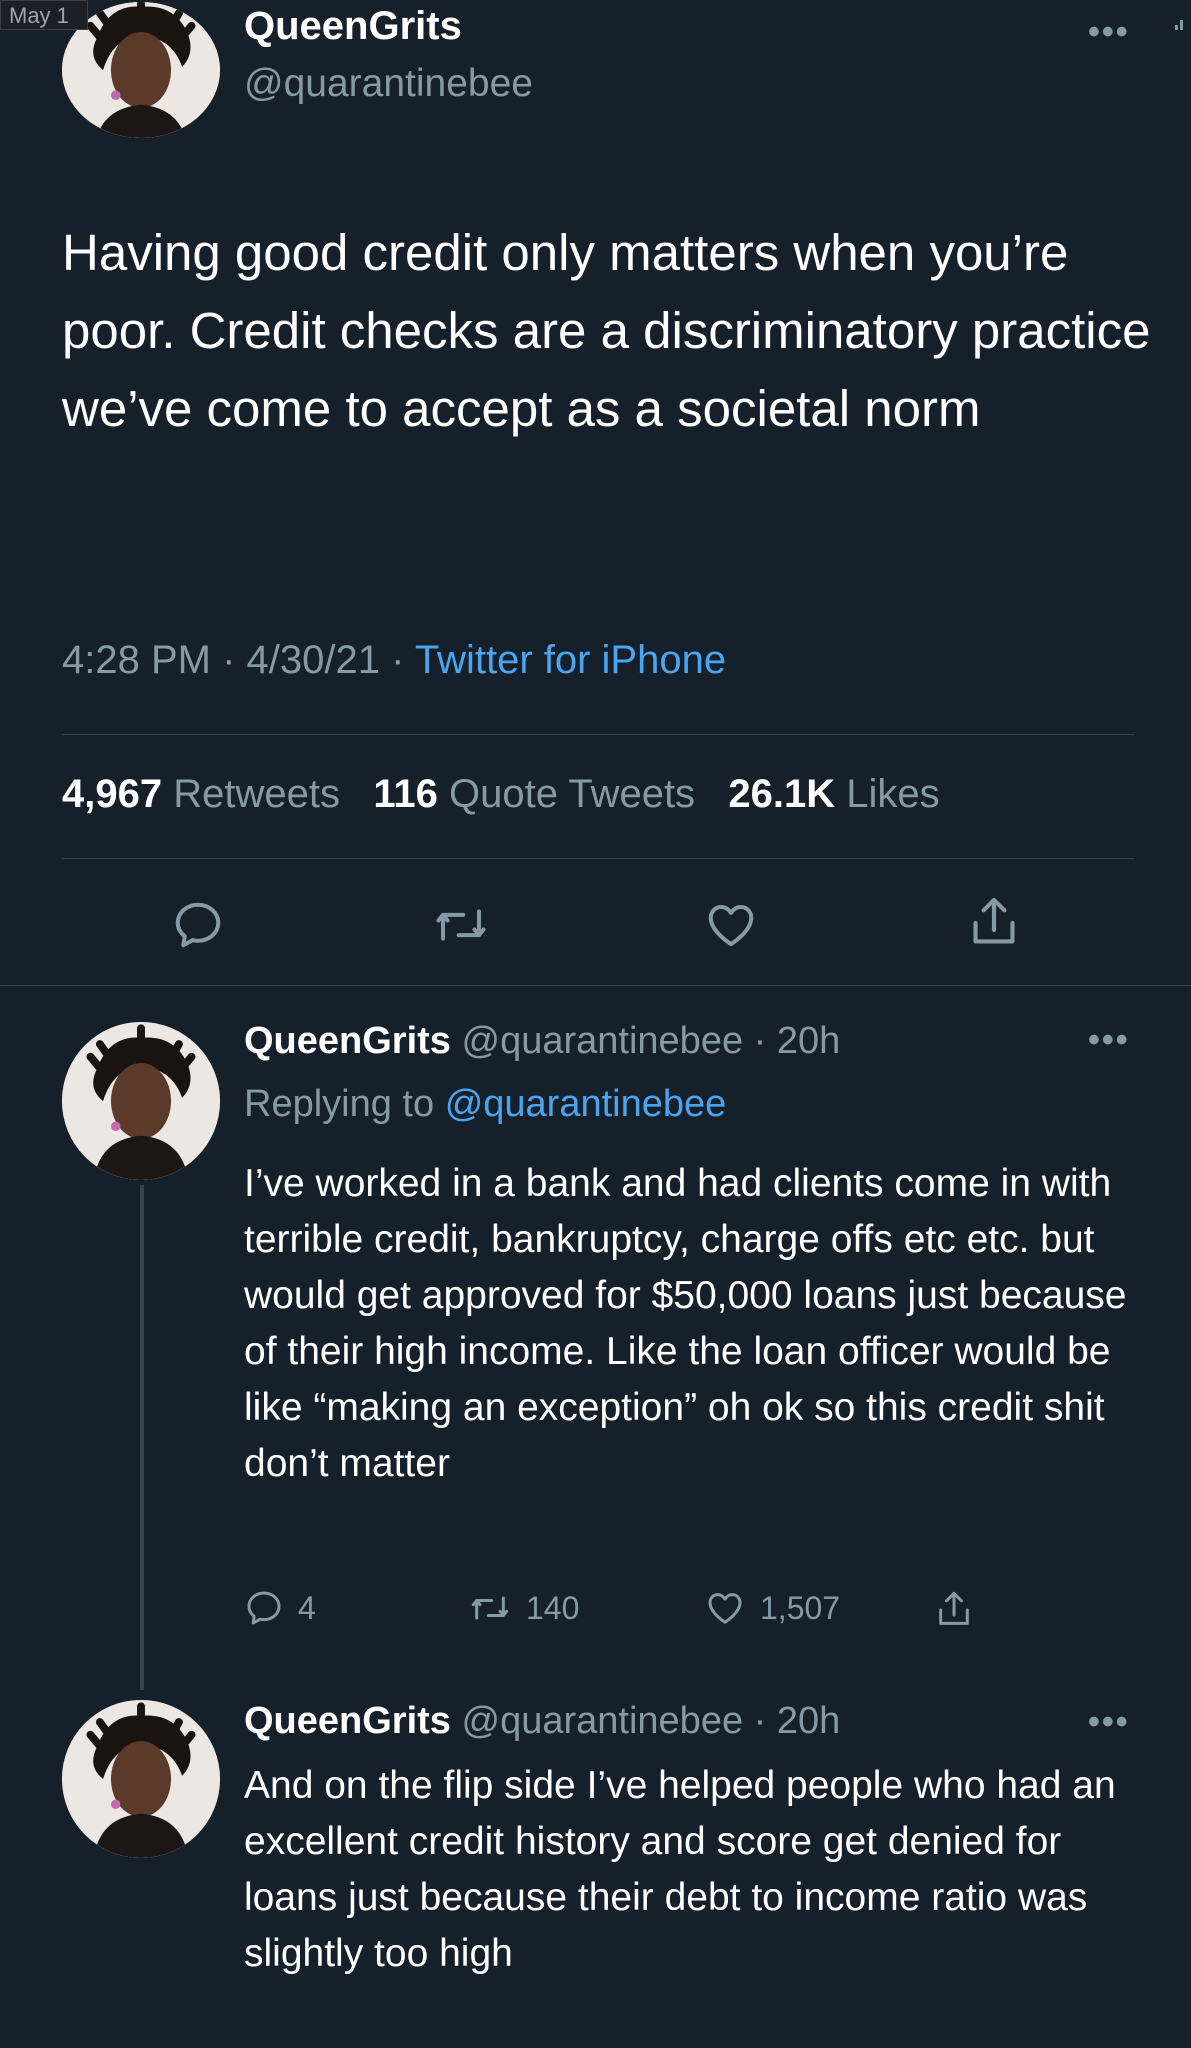 This screenshot has height=2048, width=1191. I want to click on reply-count: 4, so click(307, 1607).